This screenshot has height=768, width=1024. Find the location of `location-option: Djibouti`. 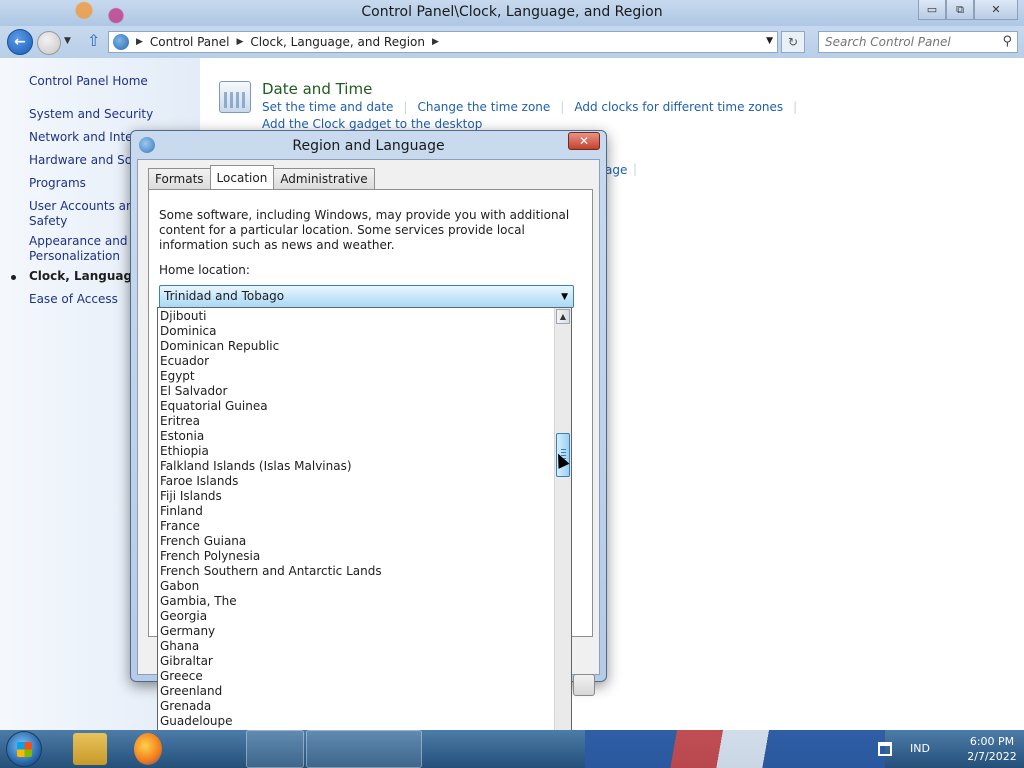

location-option: Djibouti is located at coordinates (183, 316).